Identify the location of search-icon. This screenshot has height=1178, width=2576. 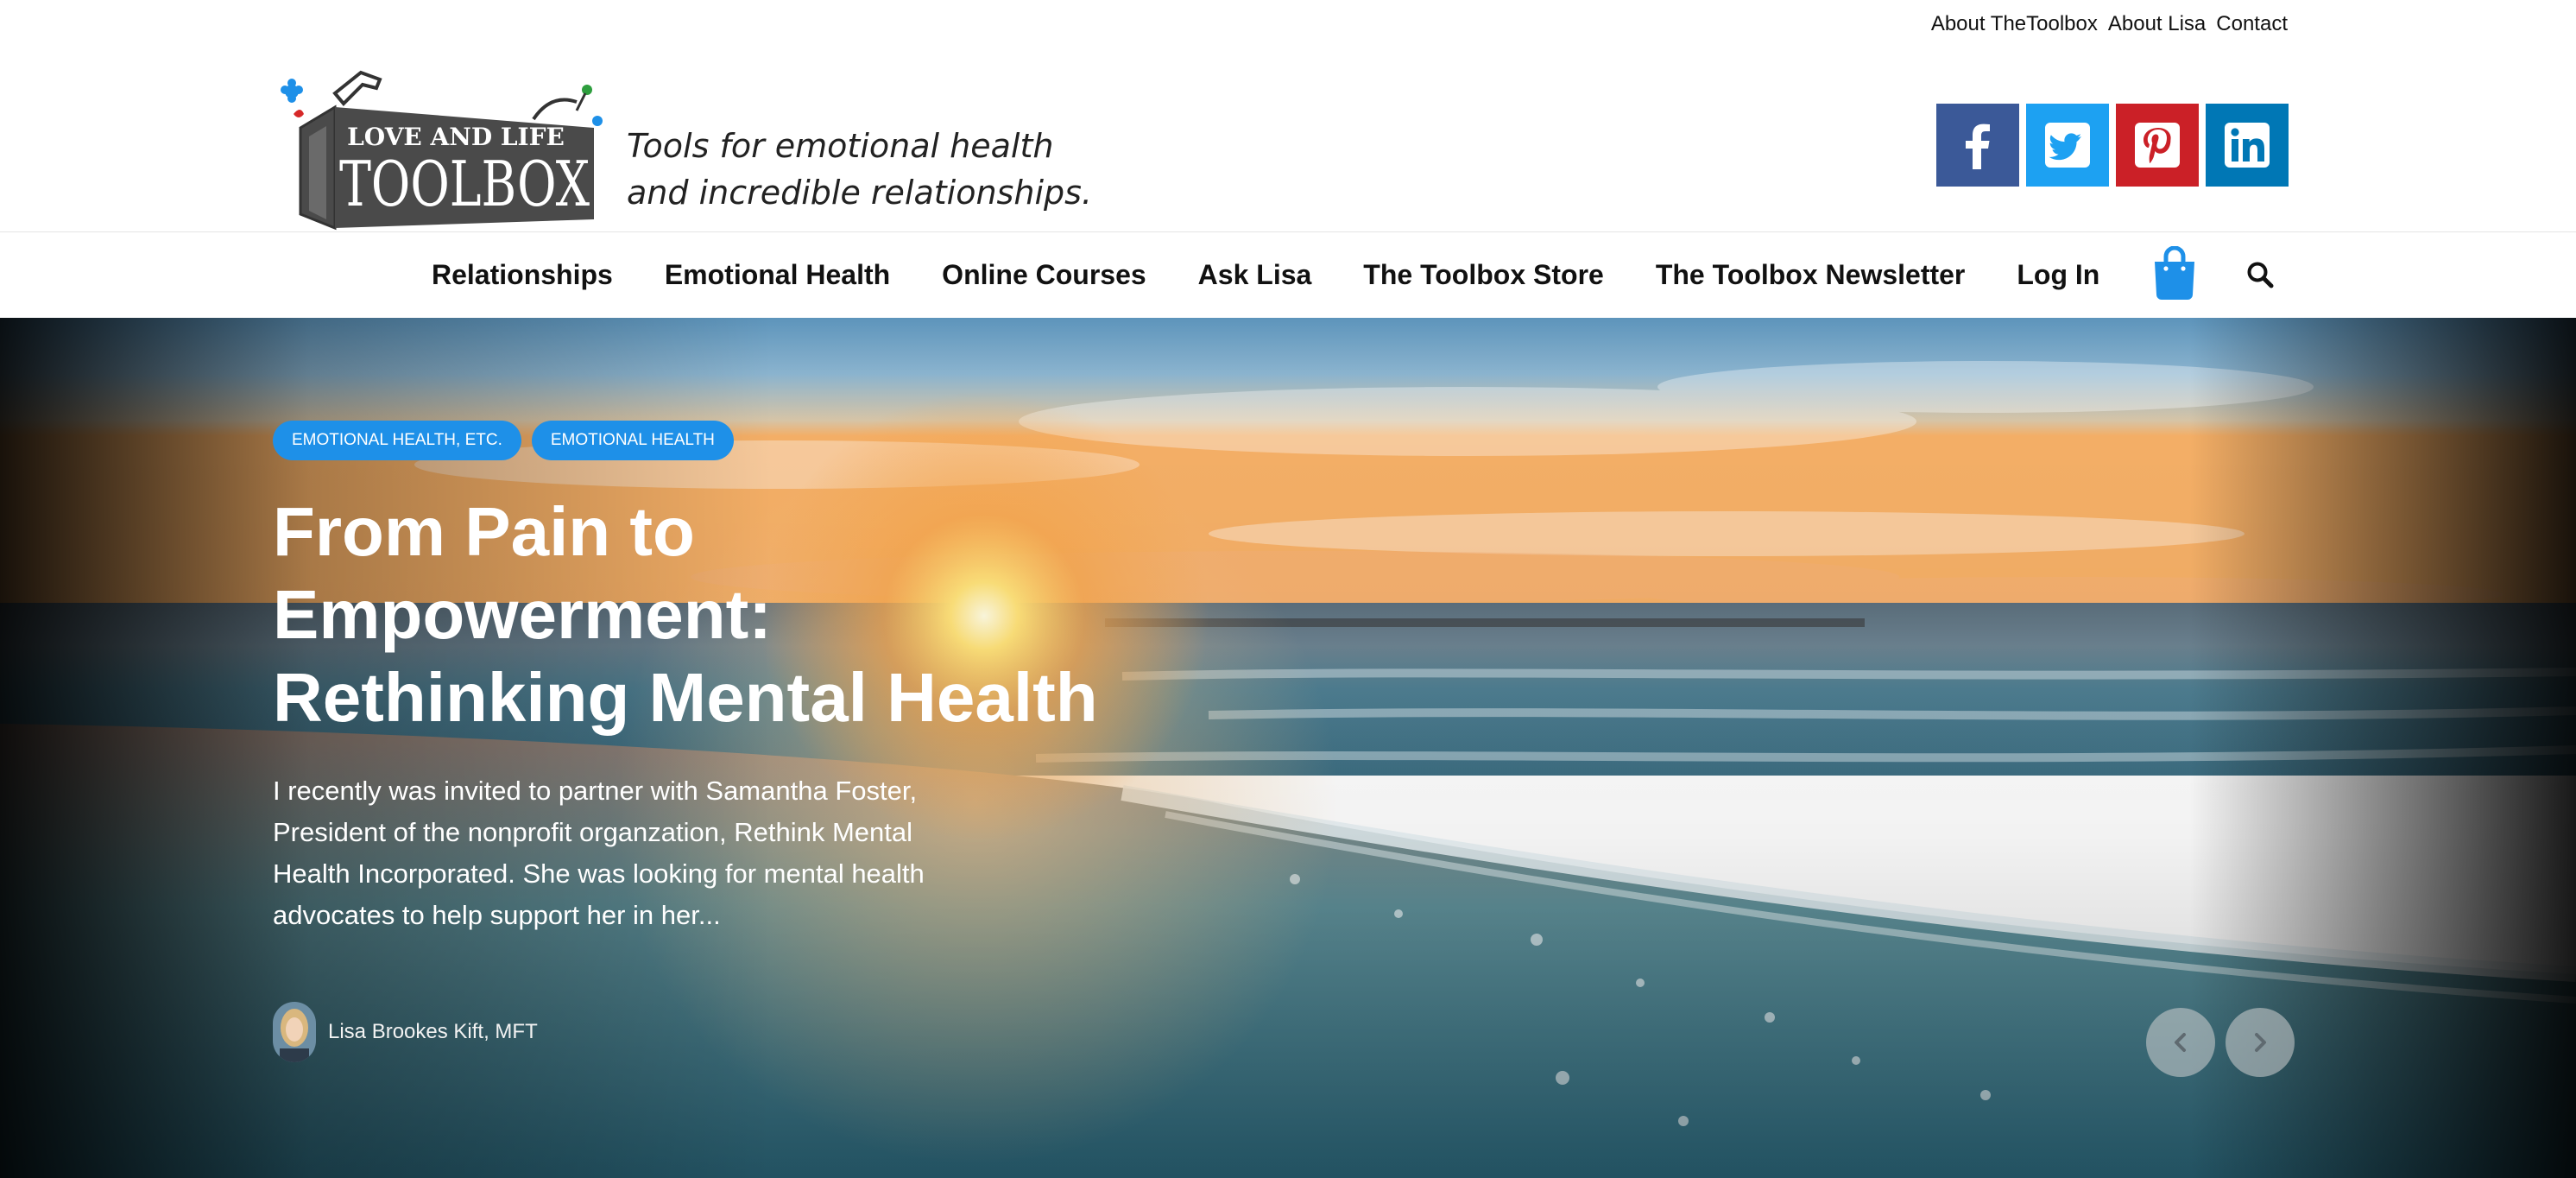
(2260, 274).